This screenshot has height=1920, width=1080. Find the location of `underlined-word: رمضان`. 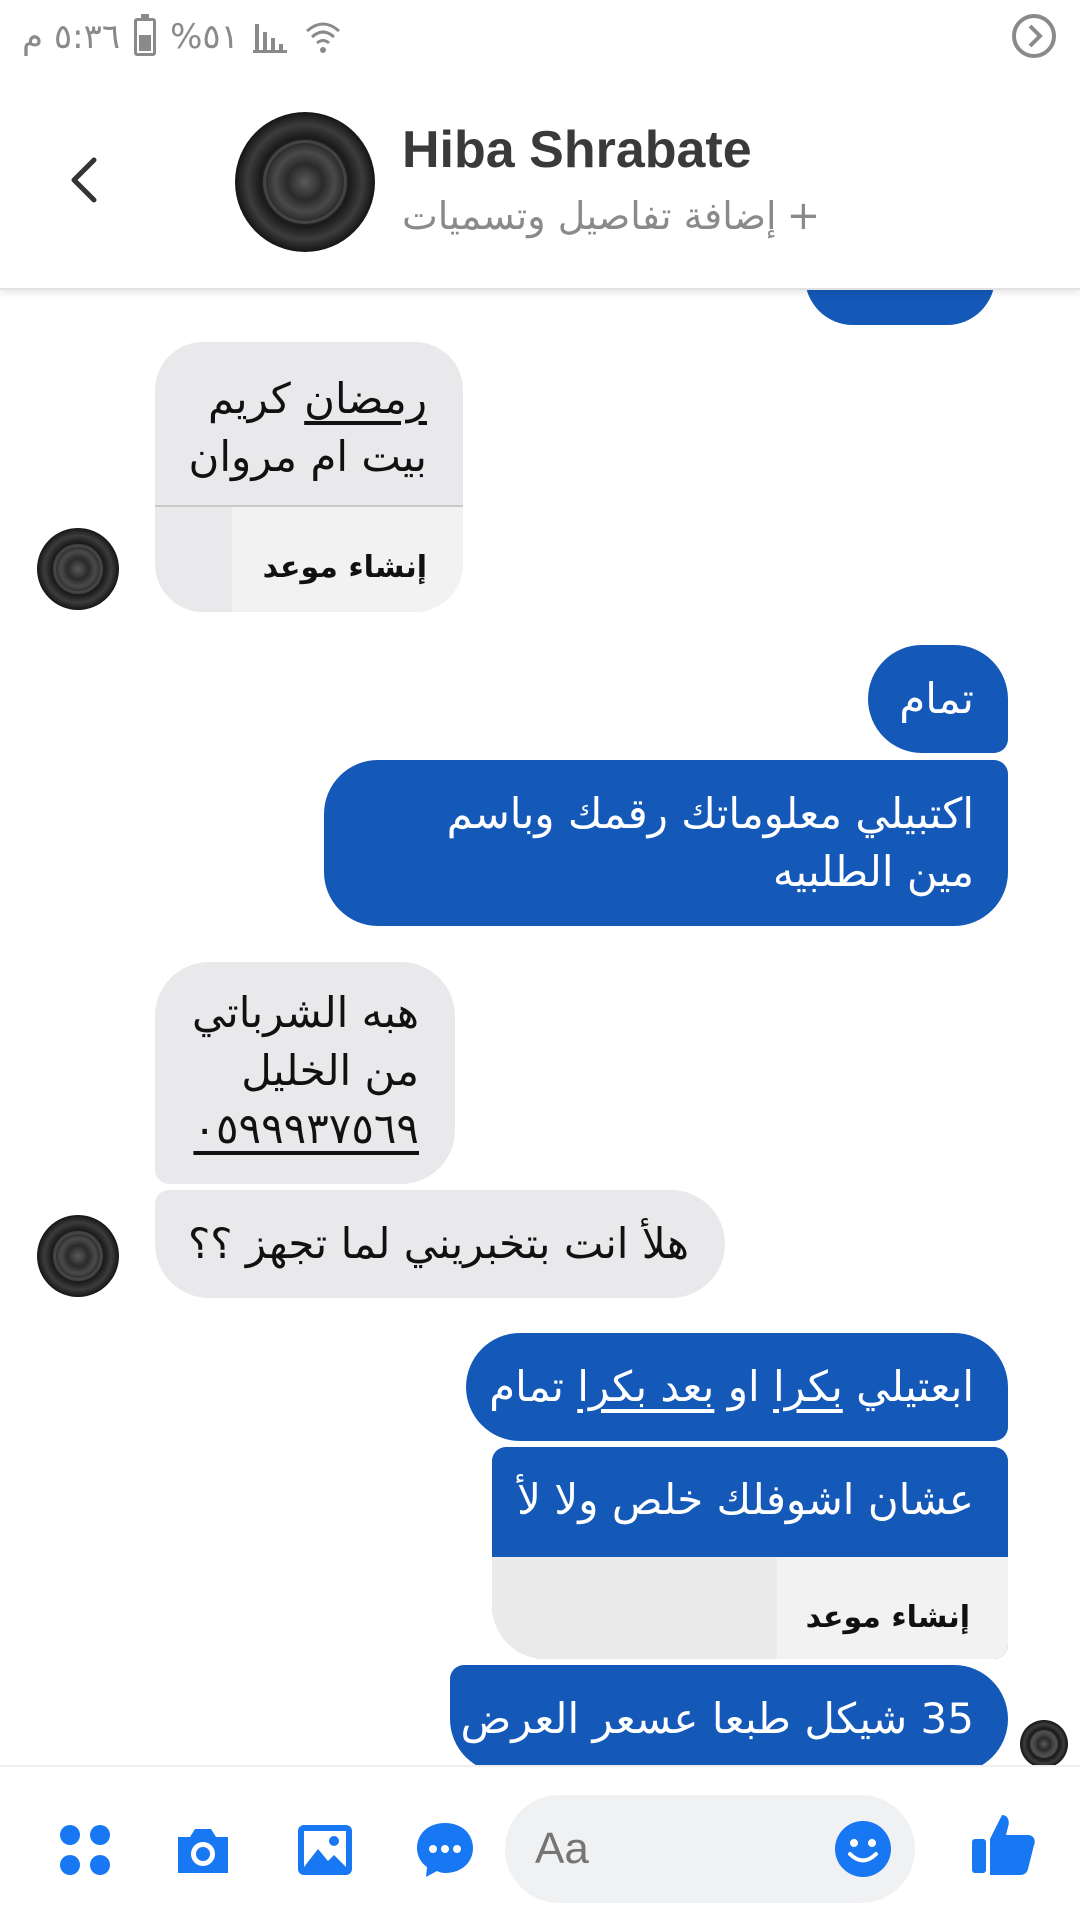

underlined-word: رمضان is located at coordinates (365, 398).